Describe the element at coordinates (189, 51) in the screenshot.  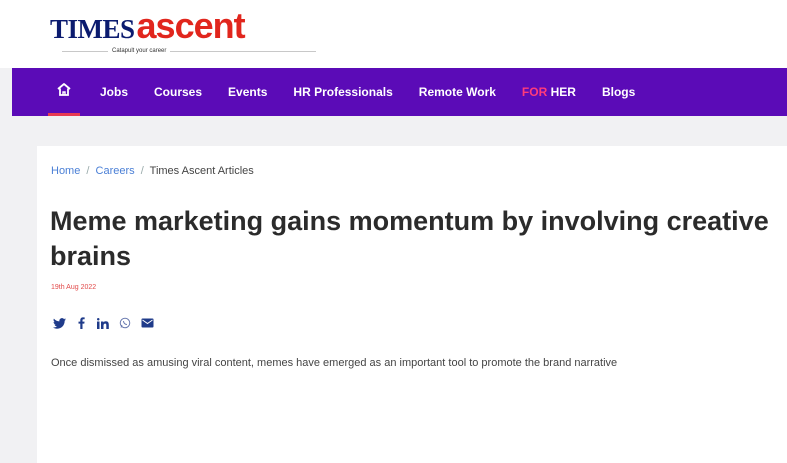
I see `logo-tagline: Catapult your career` at that location.